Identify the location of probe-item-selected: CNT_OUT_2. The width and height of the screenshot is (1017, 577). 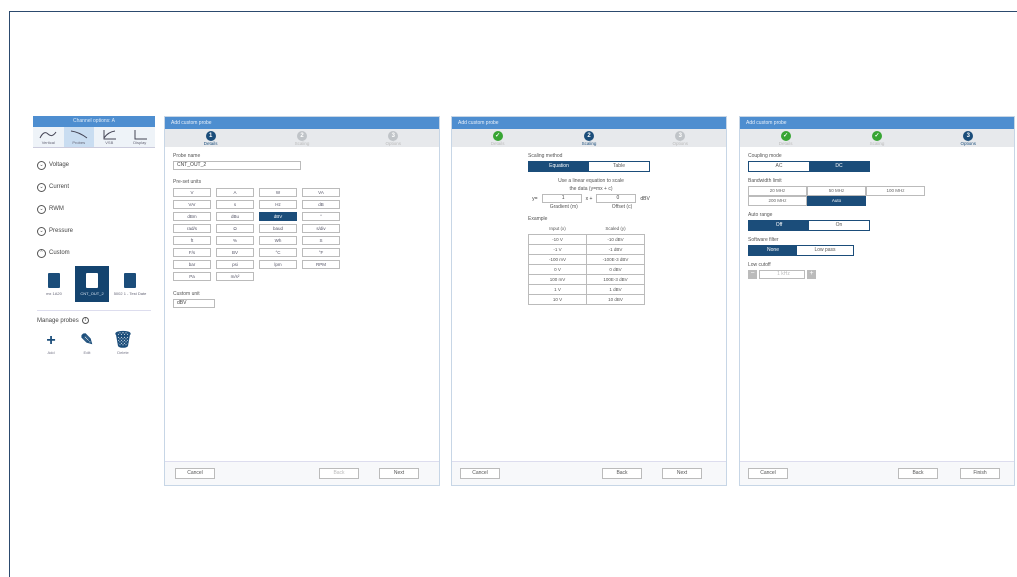
(92, 284).